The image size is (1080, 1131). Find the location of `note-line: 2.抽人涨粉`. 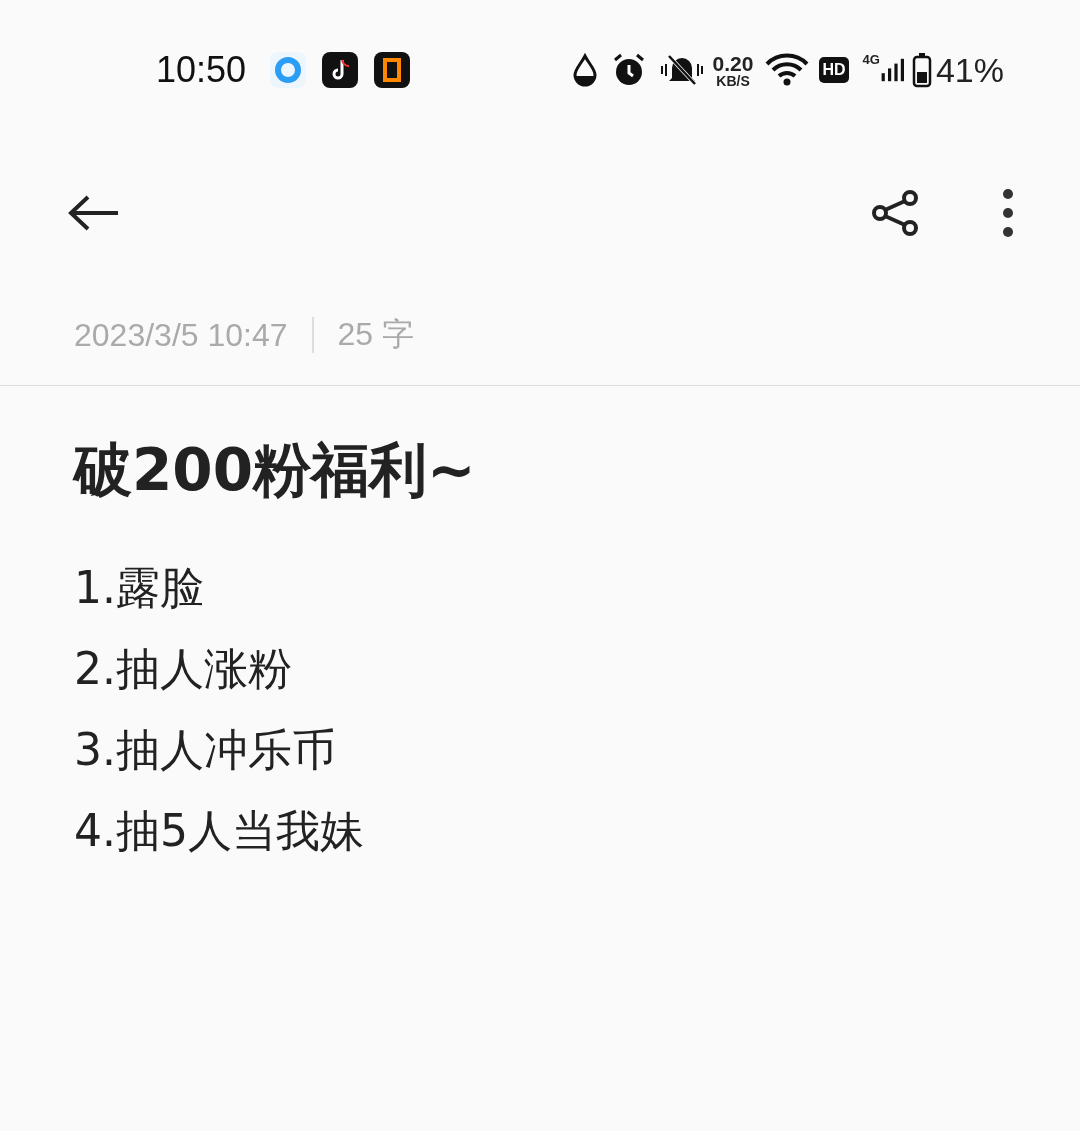

note-line: 2.抽人涨粉 is located at coordinates (183, 669).